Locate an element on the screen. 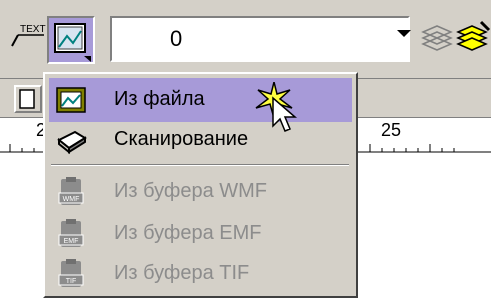  clipboard-tif-icon: TIF is located at coordinates (71, 273).